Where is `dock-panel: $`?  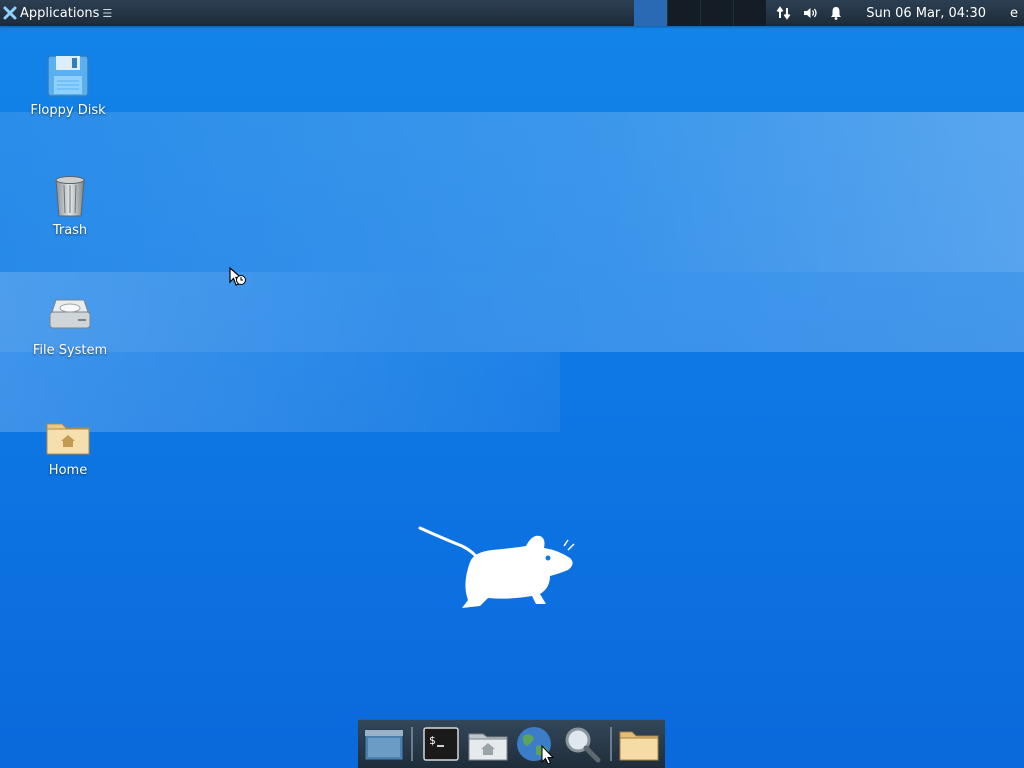
dock-panel: $ is located at coordinates (511, 743).